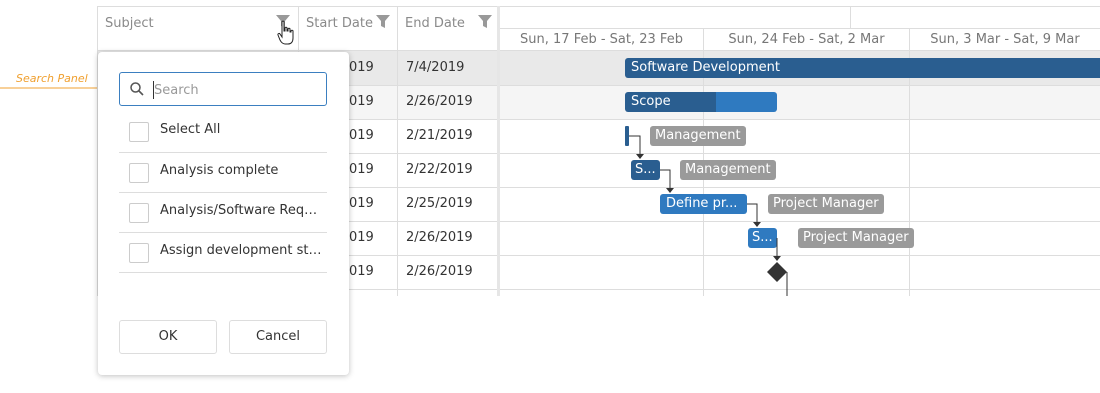  What do you see at coordinates (223, 272) in the screenshot?
I see `list-divider` at bounding box center [223, 272].